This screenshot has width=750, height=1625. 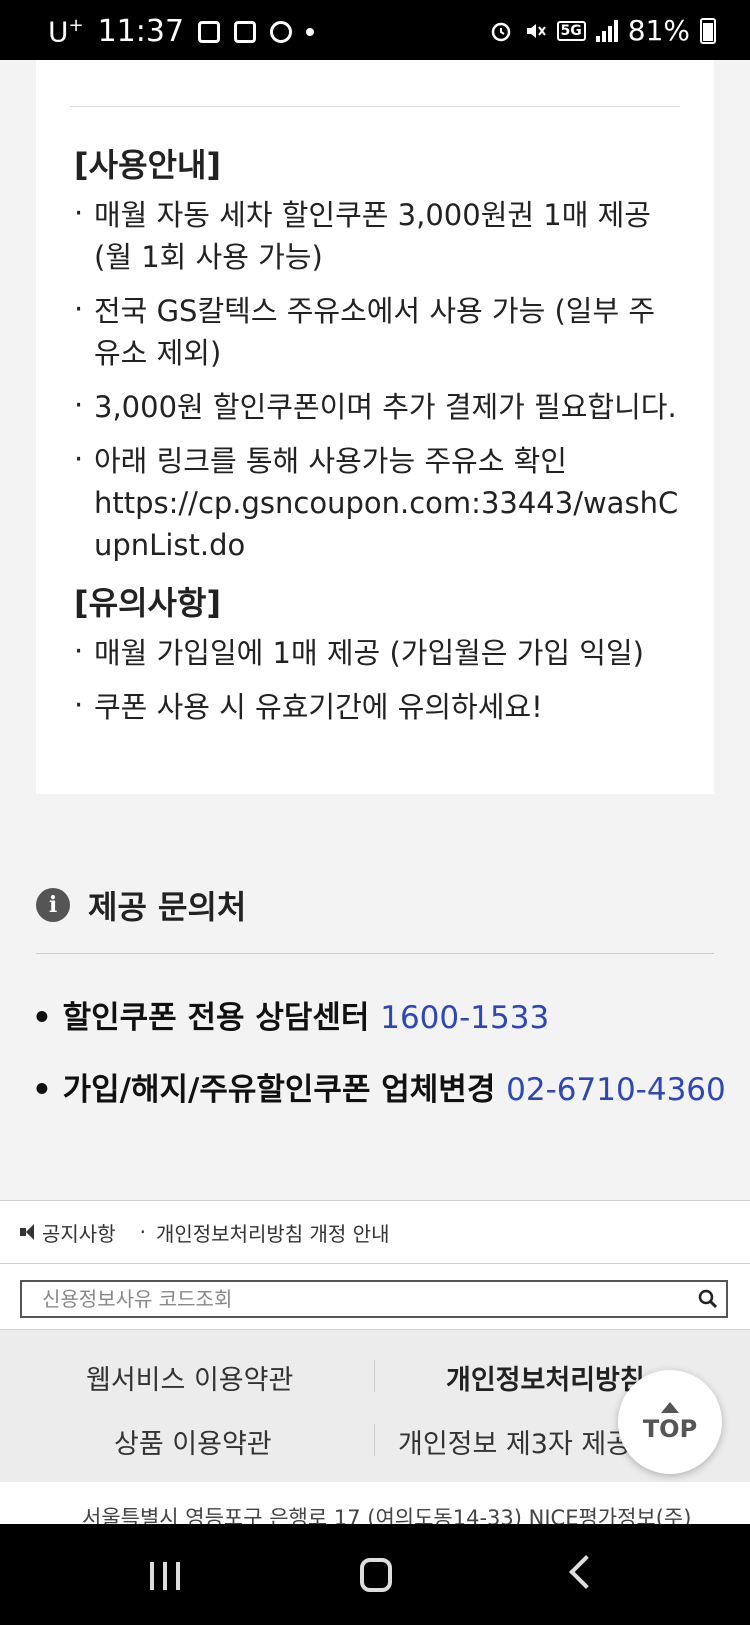 What do you see at coordinates (372, 215) in the screenshot?
I see `bullet-line: 매월 자동 세차 할인쿠폰 3,000원권 1매 제공` at bounding box center [372, 215].